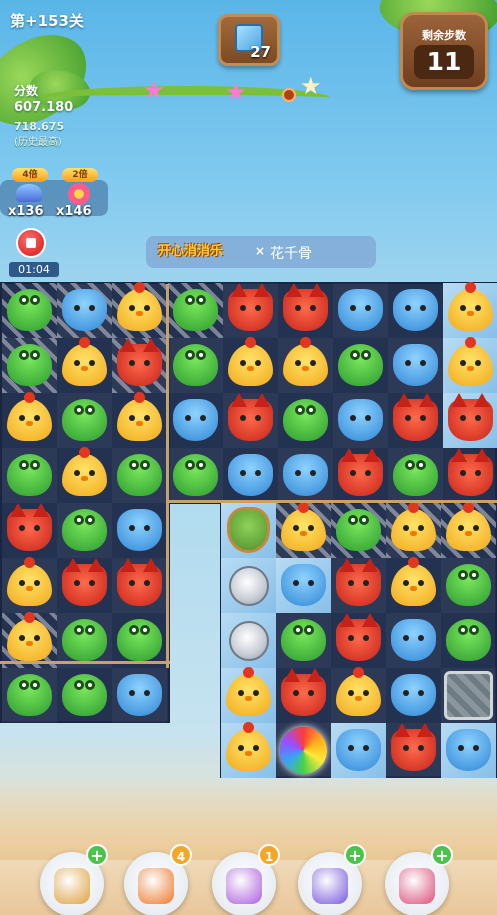 This screenshot has width=497, height=915. Describe the element at coordinates (31, 243) in the screenshot. I see `stop-button` at that location.